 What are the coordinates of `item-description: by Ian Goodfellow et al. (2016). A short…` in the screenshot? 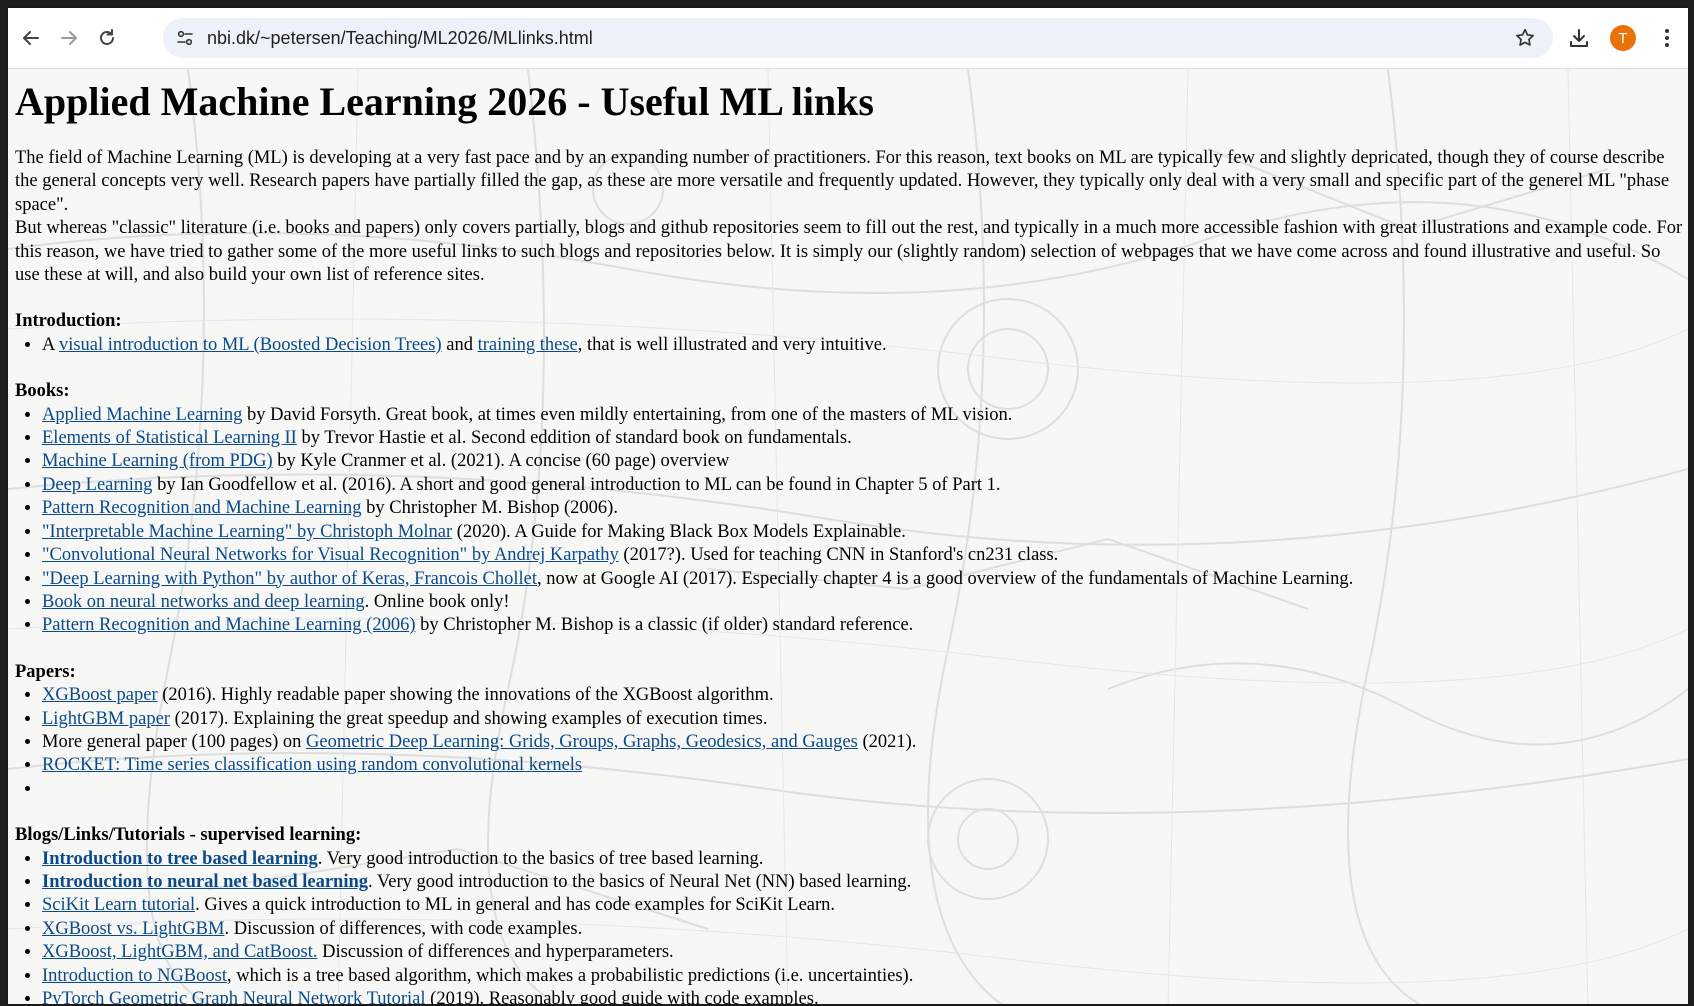 It's located at (576, 484).